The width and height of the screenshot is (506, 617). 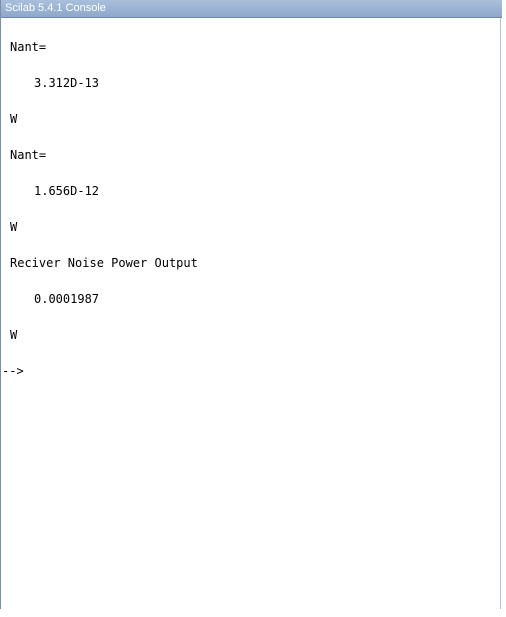 What do you see at coordinates (104, 263) in the screenshot?
I see `console-line-label: Reciver Noise Power Output` at bounding box center [104, 263].